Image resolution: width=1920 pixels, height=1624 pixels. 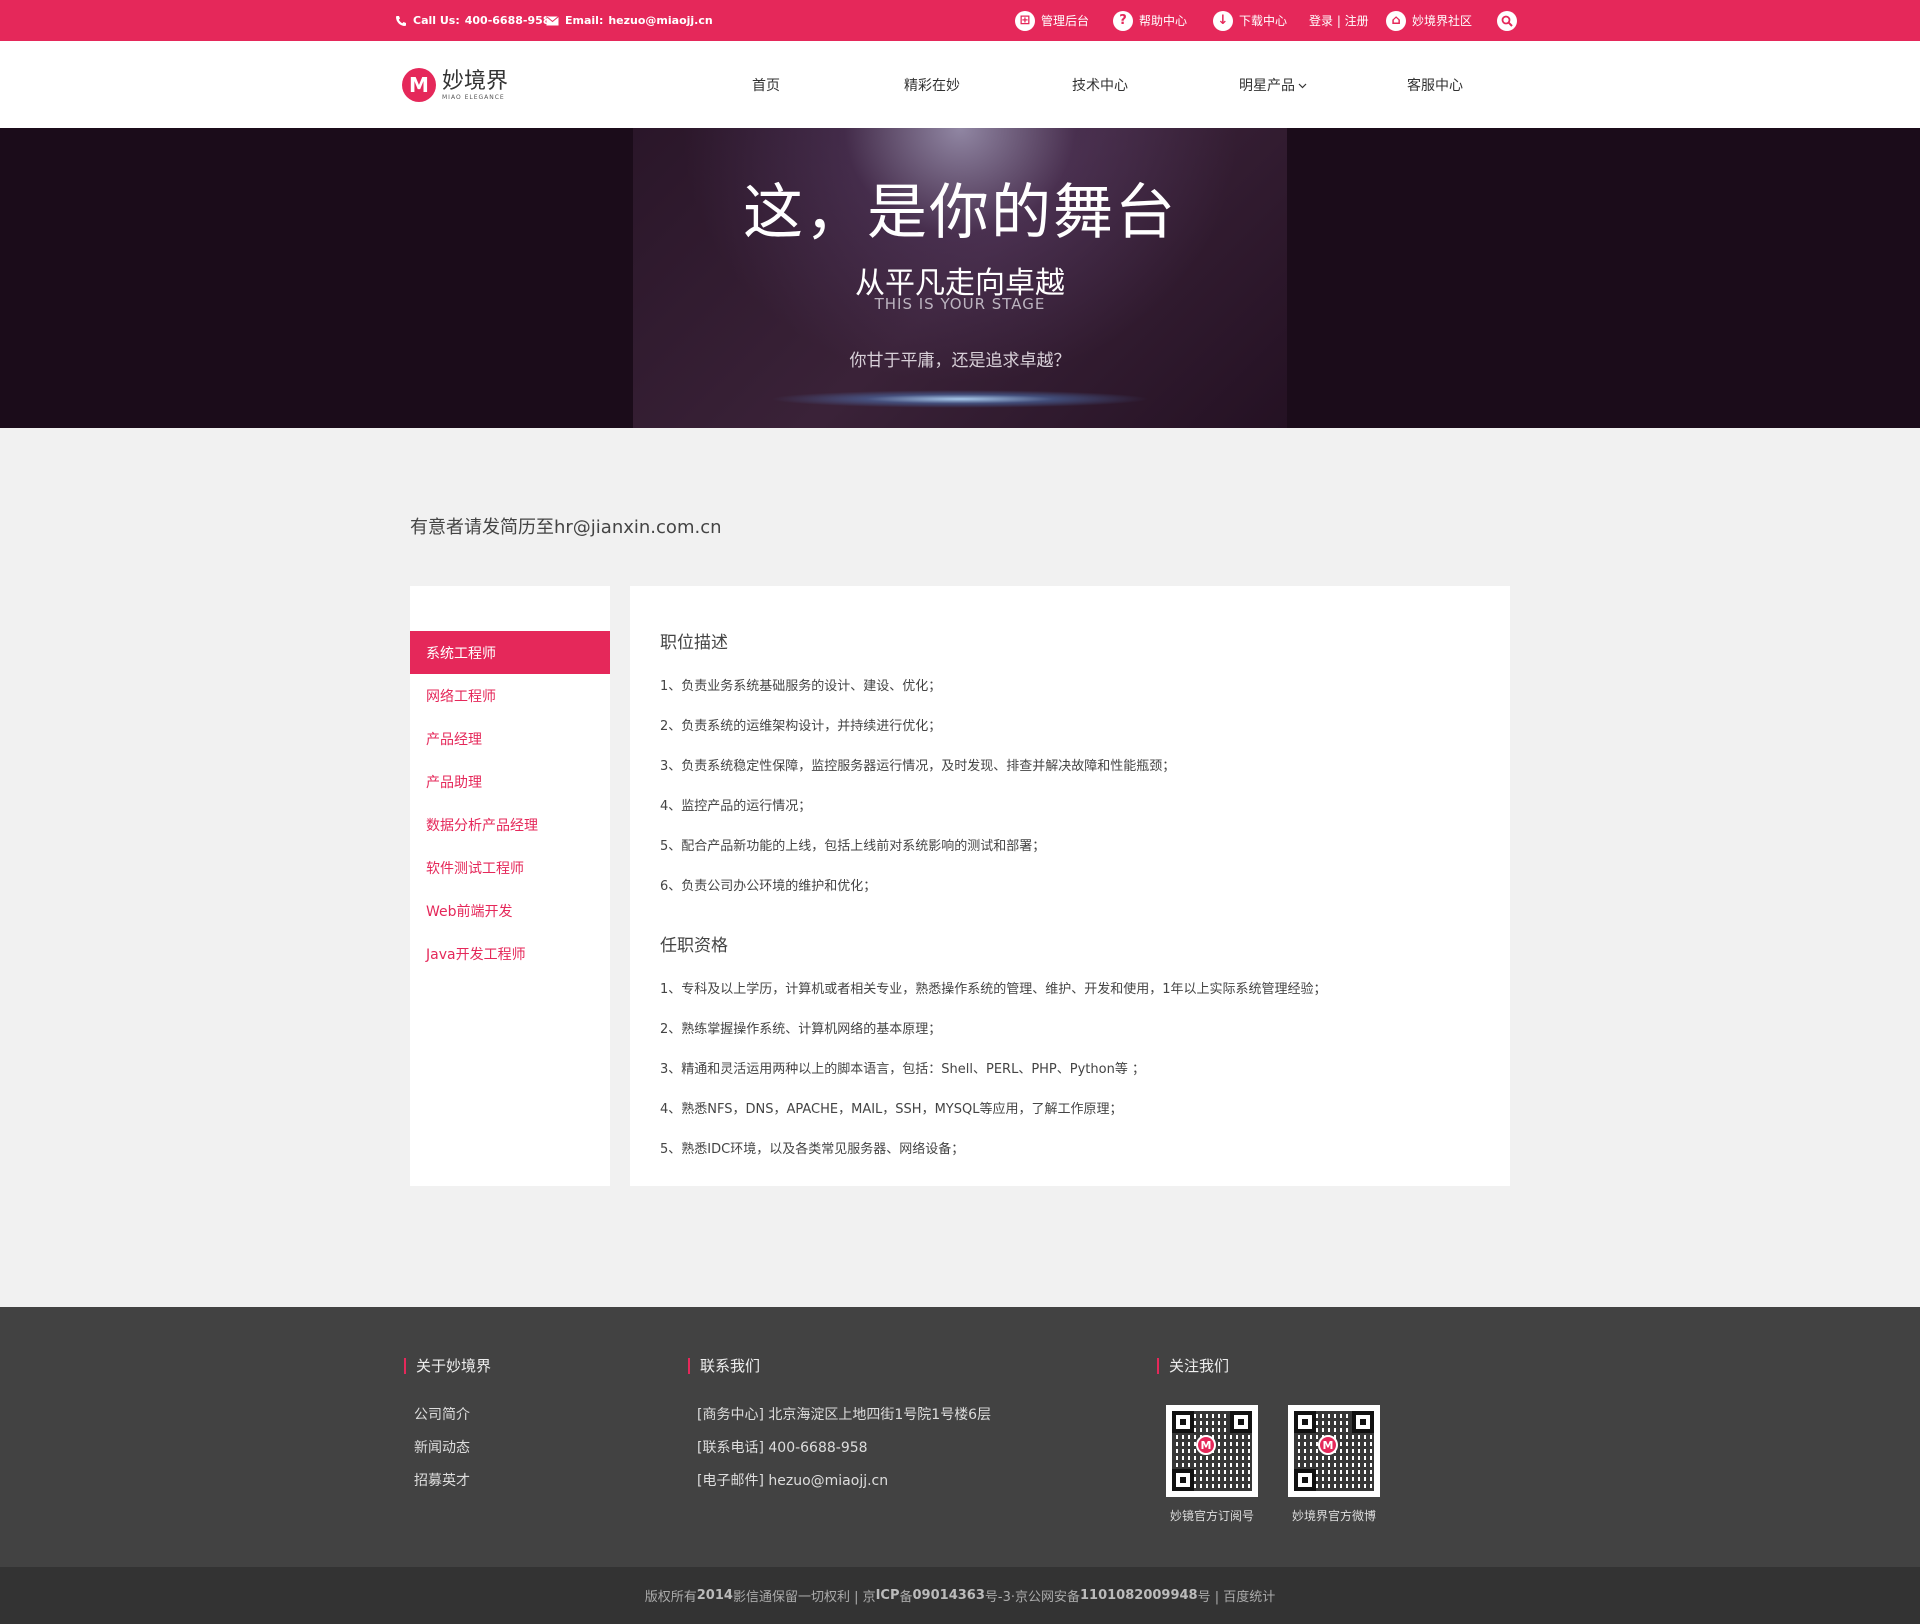 What do you see at coordinates (960, 361) in the screenshot?
I see `banner-question: 你甘于平庸，还是追求卓越？` at bounding box center [960, 361].